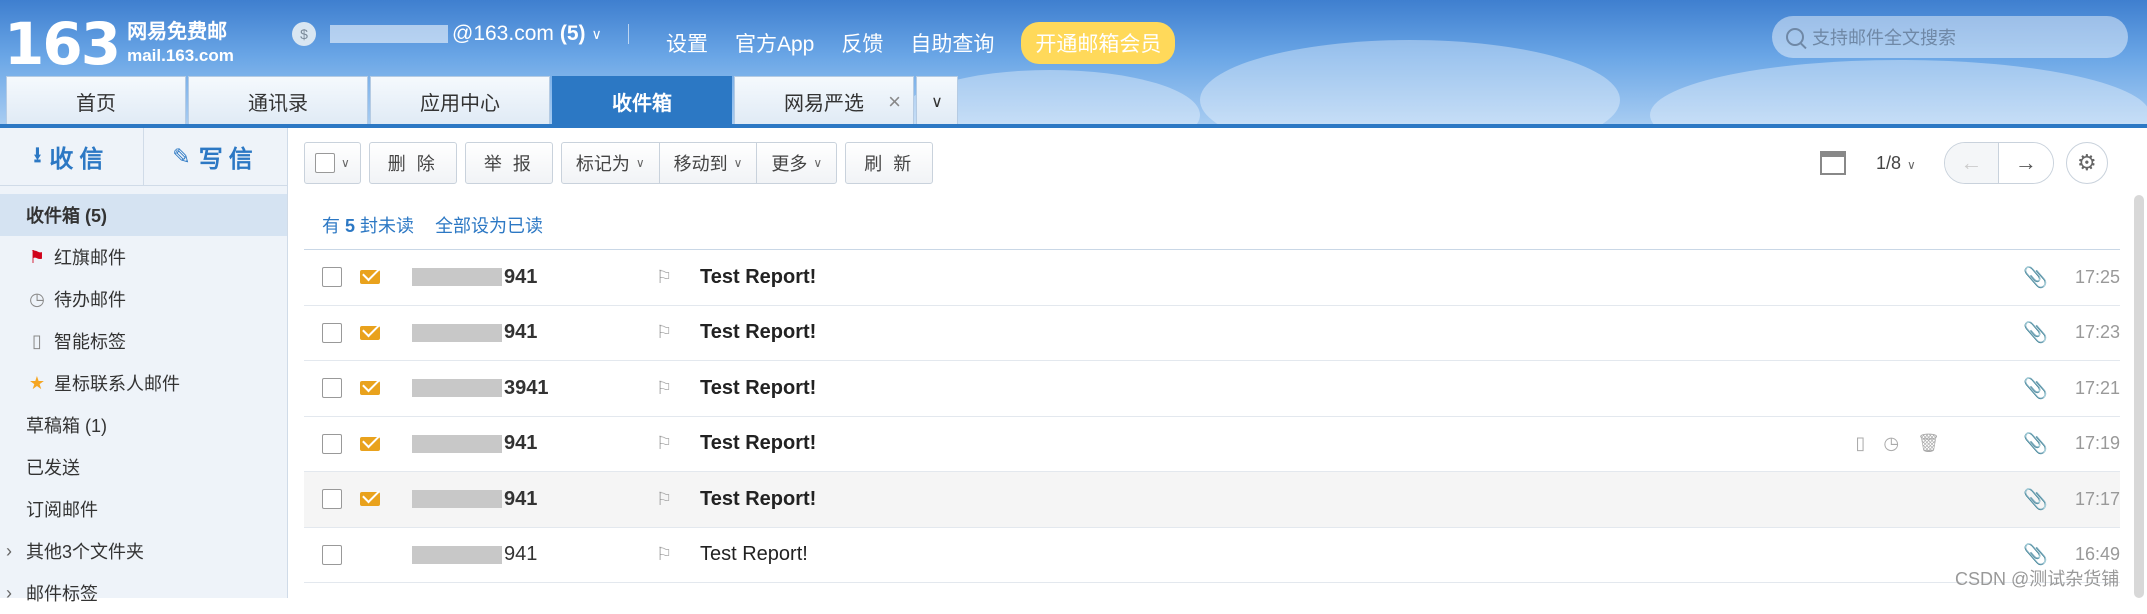 The width and height of the screenshot is (2147, 614). I want to click on page-indicator: 1/8 ∨, so click(1896, 163).